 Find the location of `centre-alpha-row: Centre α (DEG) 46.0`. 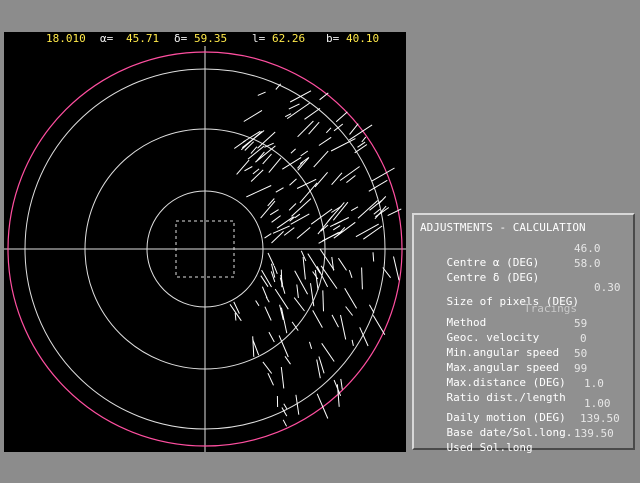

centre-alpha-row: Centre α (DEG) 46.0 is located at coordinates (479, 249).